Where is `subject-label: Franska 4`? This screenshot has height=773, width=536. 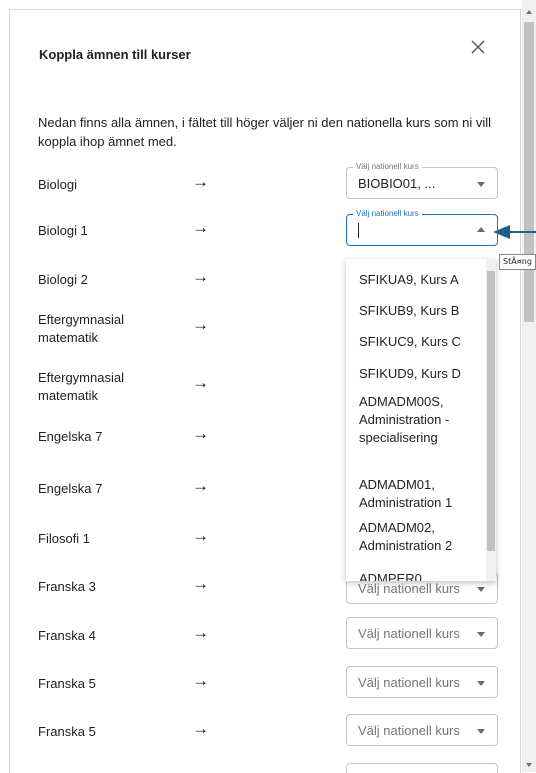 subject-label: Franska 4 is located at coordinates (67, 635).